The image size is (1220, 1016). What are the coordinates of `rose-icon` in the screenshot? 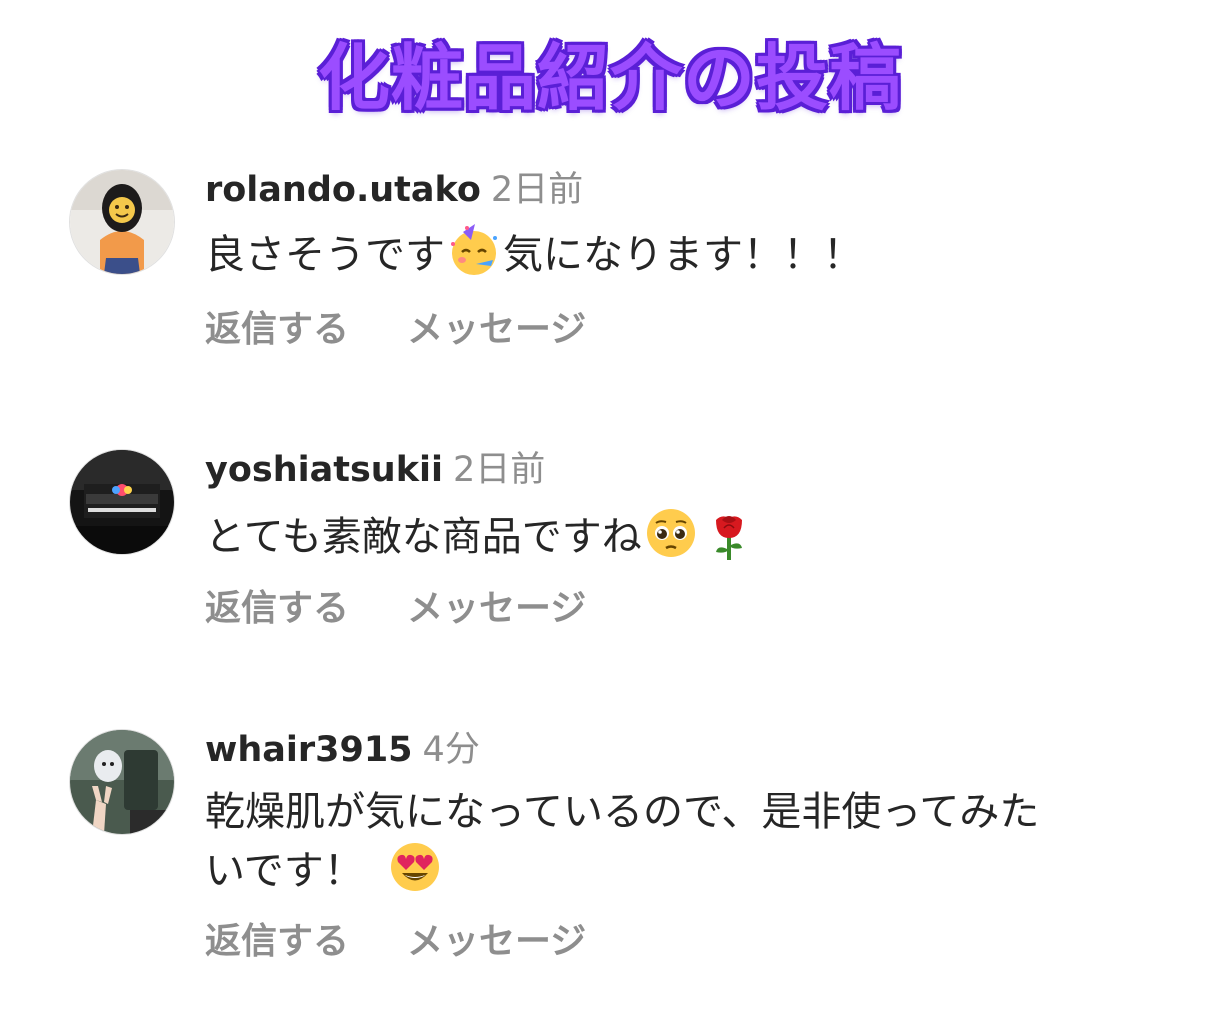 It's located at (729, 533).